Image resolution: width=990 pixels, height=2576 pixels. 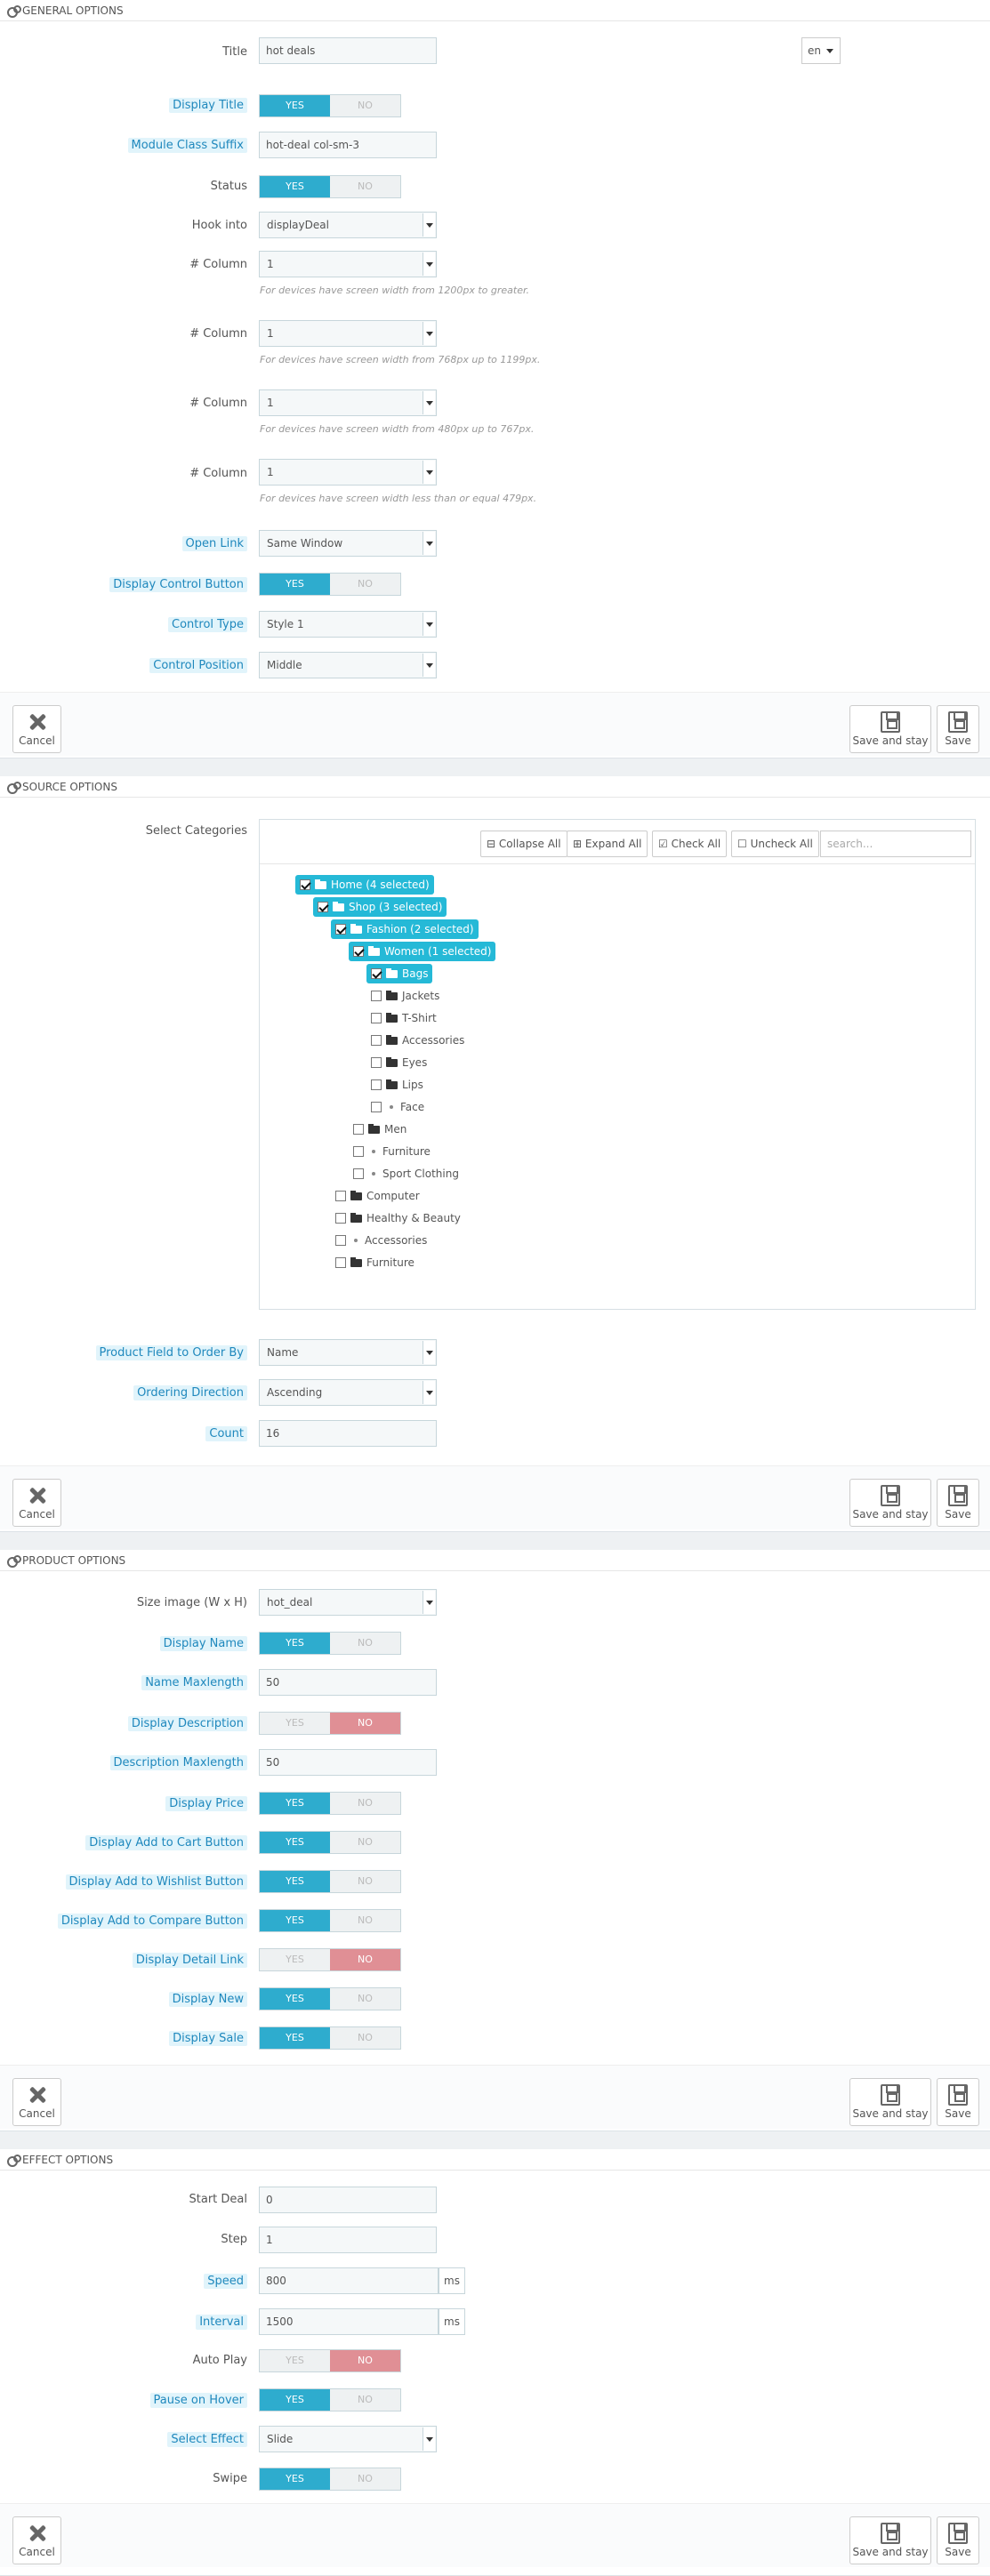 I want to click on tree-node: Jackets, so click(x=405, y=996).